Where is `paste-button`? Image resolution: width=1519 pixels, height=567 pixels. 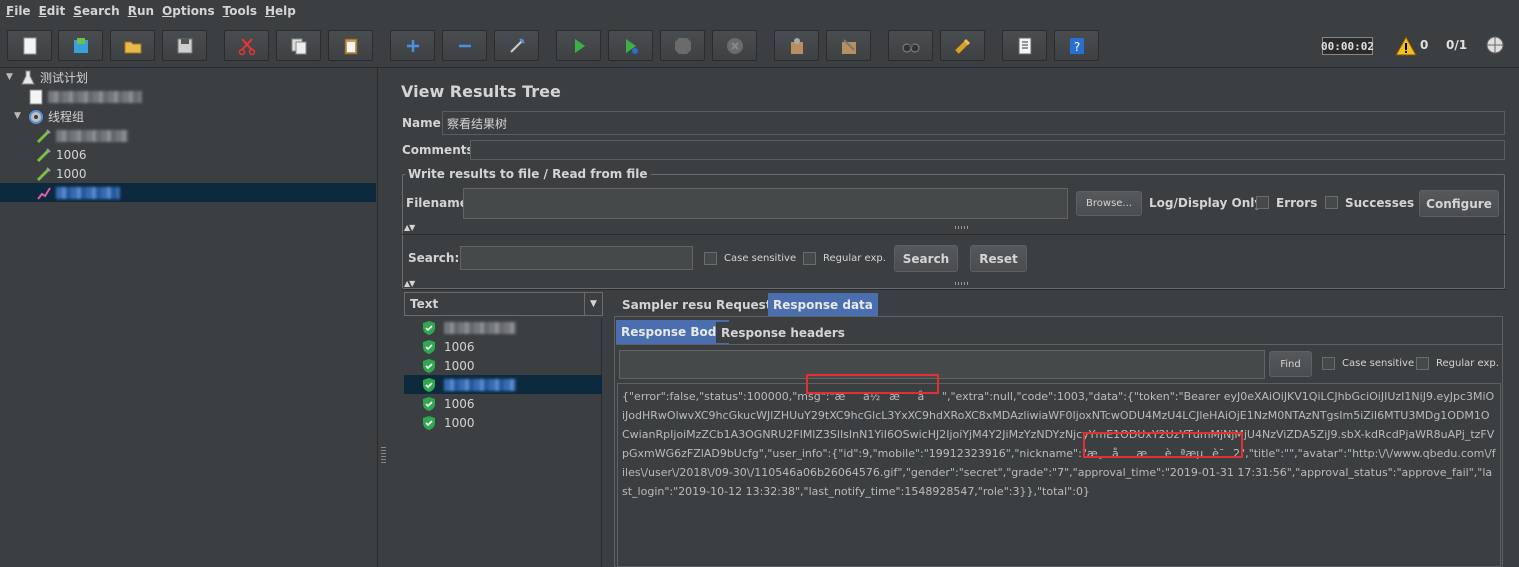 paste-button is located at coordinates (350, 45).